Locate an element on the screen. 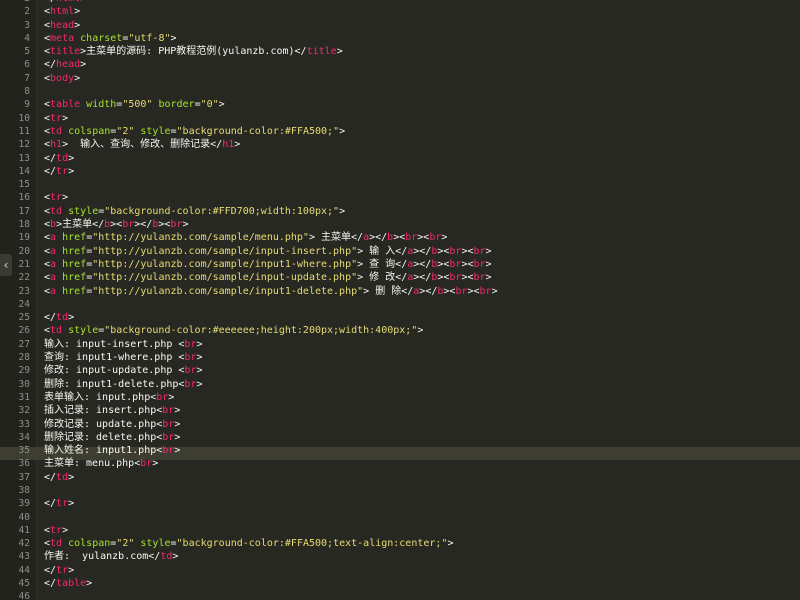 The image size is (800, 600). code-token: >主菜单的源码: PHP教程范例(yulanzb.com)</ is located at coordinates (193, 52).